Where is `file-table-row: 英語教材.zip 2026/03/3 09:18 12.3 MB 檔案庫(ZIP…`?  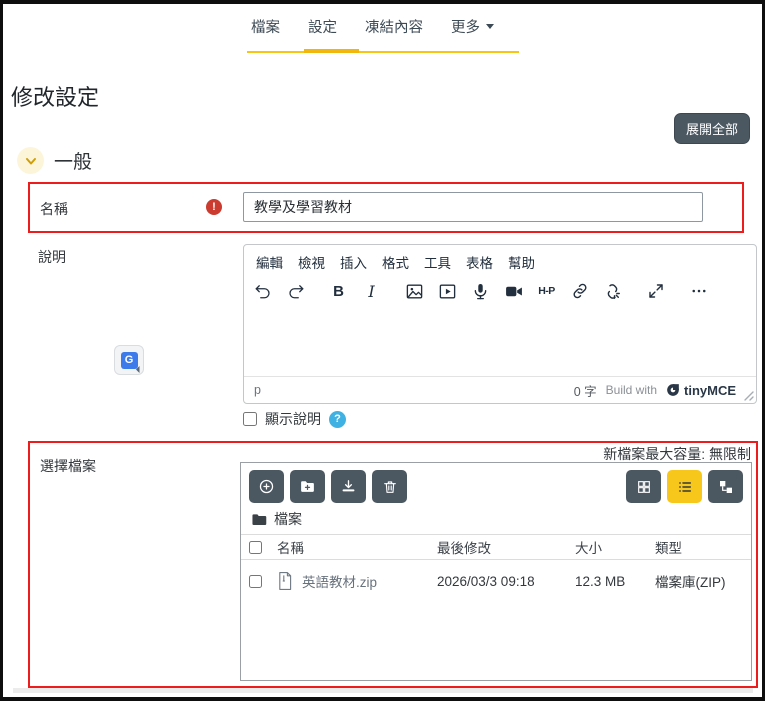
file-table-row: 英語教材.zip 2026/03/3 09:18 12.3 MB 檔案庫(ZIP… is located at coordinates (496, 581).